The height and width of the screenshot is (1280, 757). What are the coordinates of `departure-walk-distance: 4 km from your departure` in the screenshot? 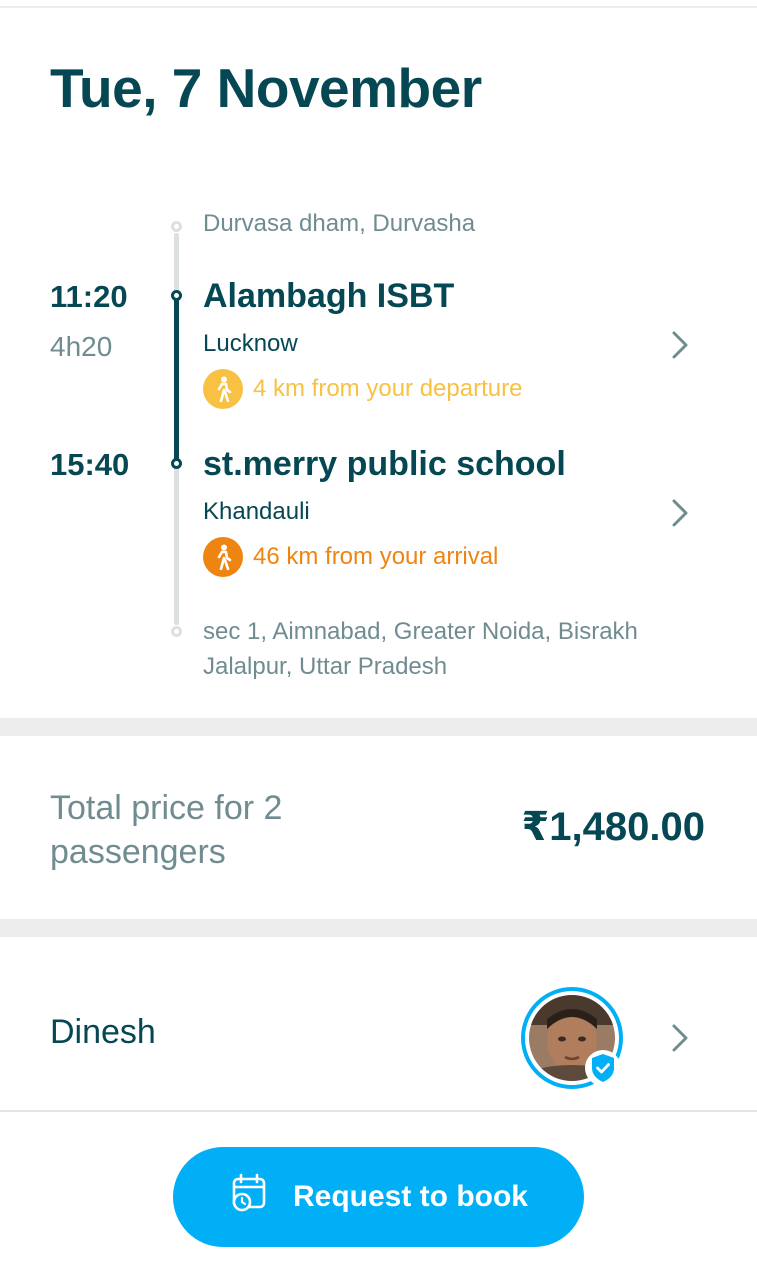 It's located at (362, 389).